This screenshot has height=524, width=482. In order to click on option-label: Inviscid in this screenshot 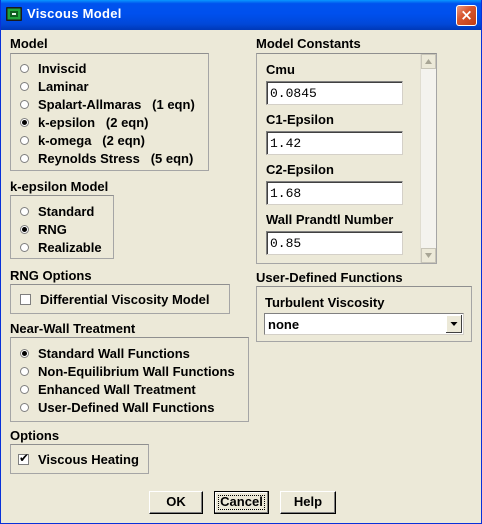, I will do `click(62, 68)`.